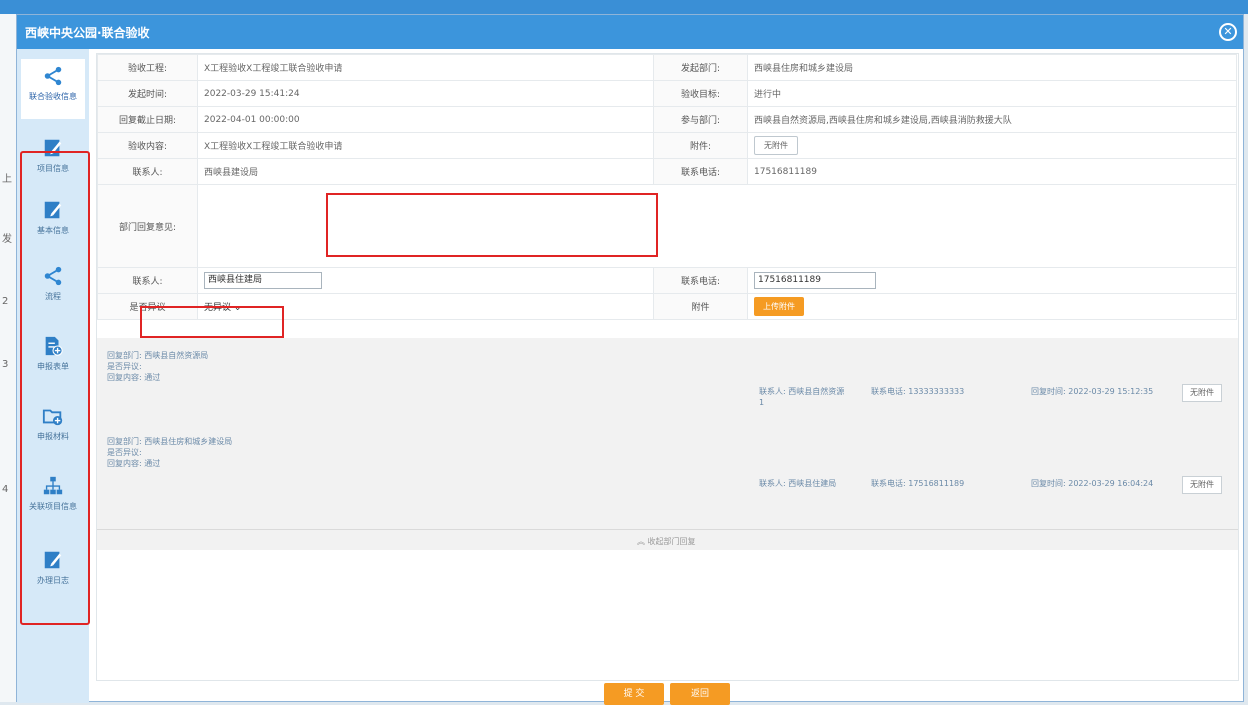  I want to click on value-acceptance-project: X工程验收X工程竣工联合验收申请, so click(425, 67).